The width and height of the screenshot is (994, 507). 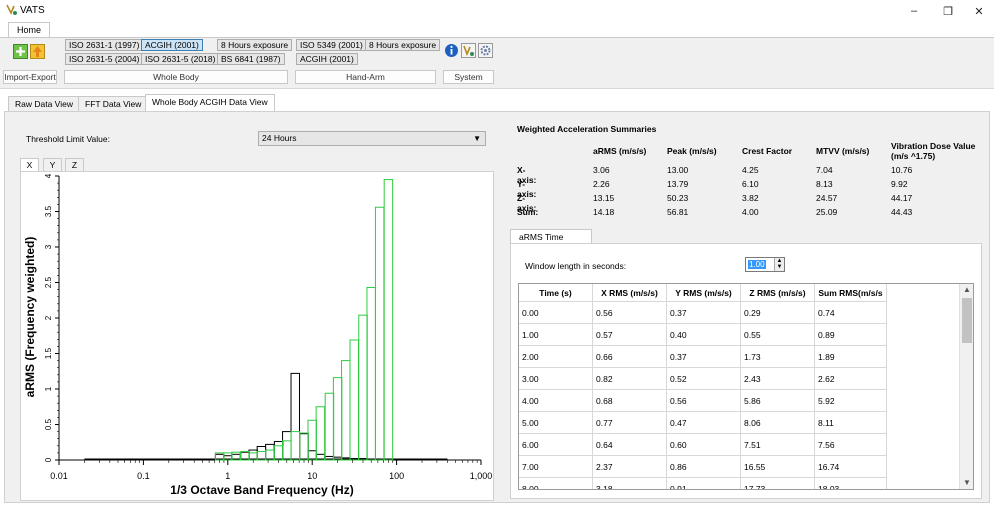 I want to click on maximize-button: ❐, so click(x=948, y=11).